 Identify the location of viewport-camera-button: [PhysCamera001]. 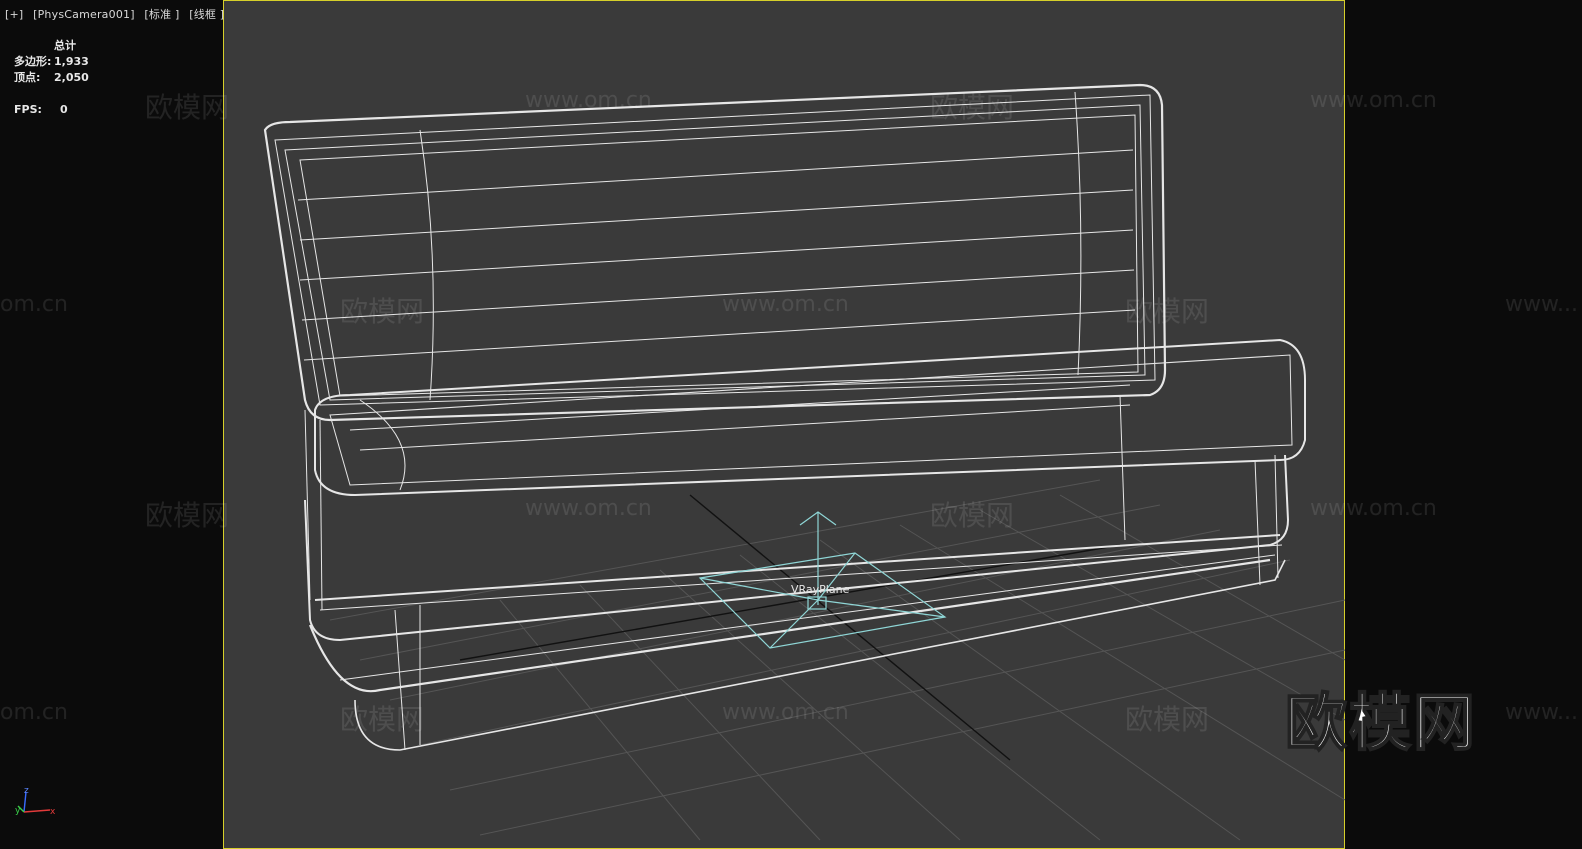
(84, 14).